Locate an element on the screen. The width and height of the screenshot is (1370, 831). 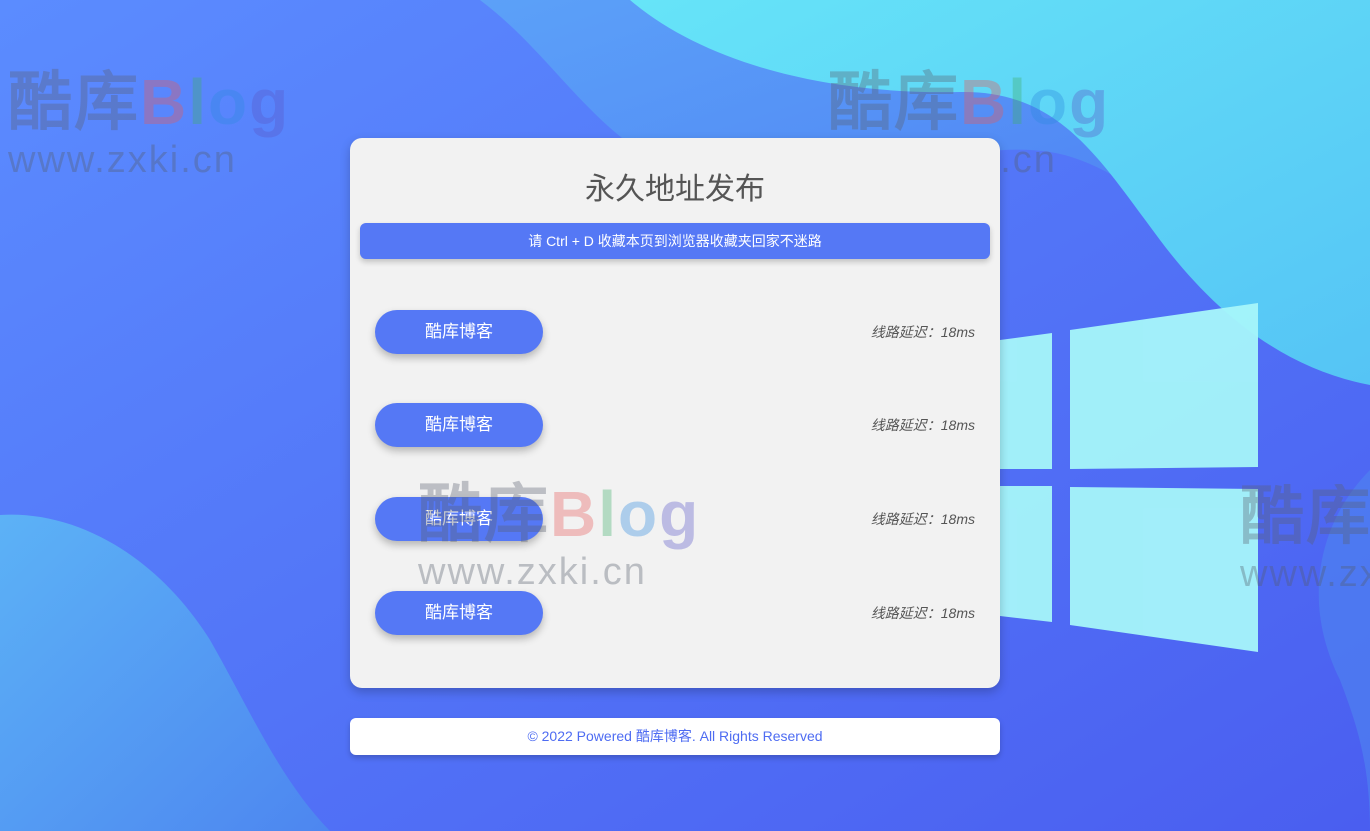
page-title: 永久地址发布 is located at coordinates (675, 189).